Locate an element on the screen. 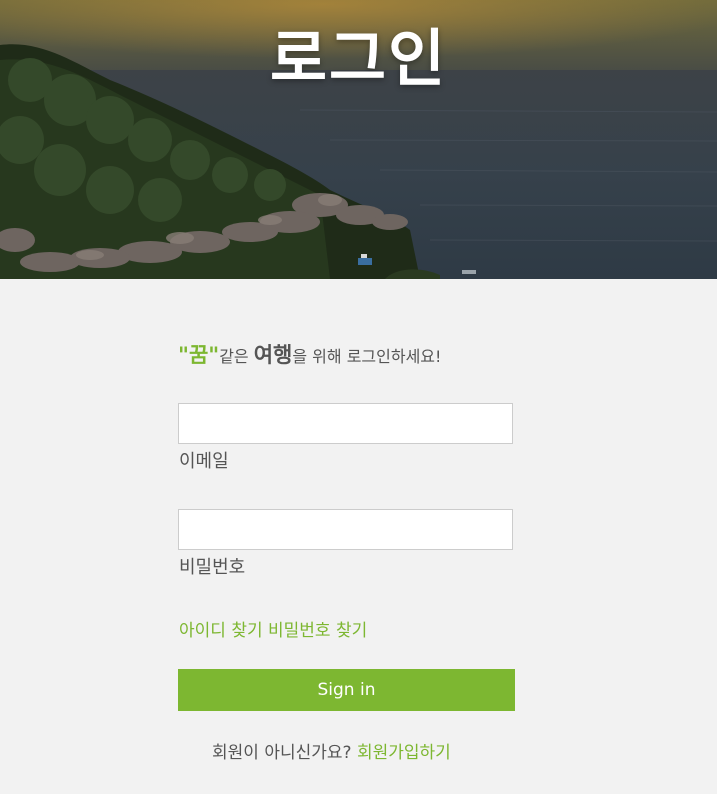  tagline-part1: 같은 is located at coordinates (236, 356).